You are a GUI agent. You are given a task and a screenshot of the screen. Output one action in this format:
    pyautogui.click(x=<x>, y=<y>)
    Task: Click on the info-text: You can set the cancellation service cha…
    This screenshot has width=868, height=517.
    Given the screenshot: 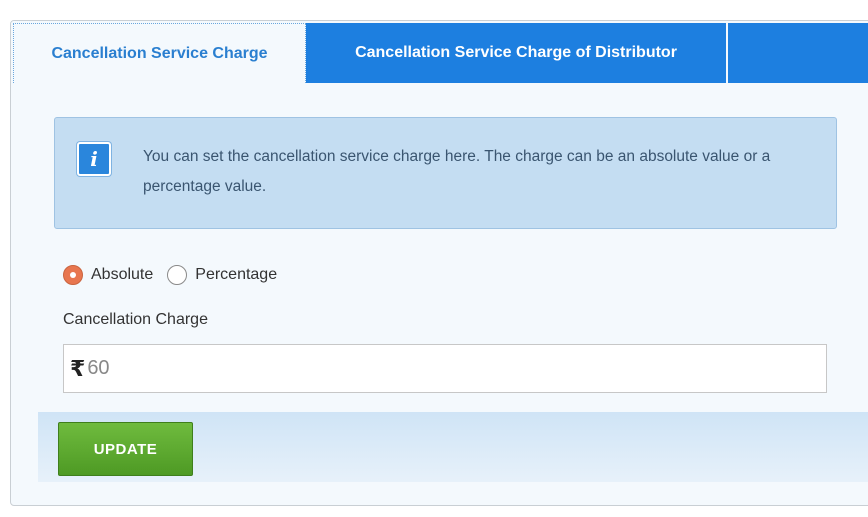 What is the action you would take?
    pyautogui.click(x=457, y=171)
    